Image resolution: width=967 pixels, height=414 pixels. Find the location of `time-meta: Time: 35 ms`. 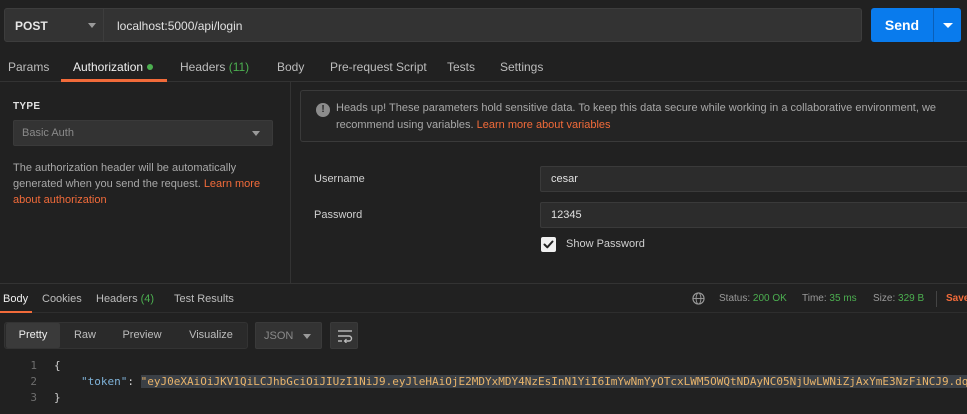

time-meta: Time: 35 ms is located at coordinates (829, 298).